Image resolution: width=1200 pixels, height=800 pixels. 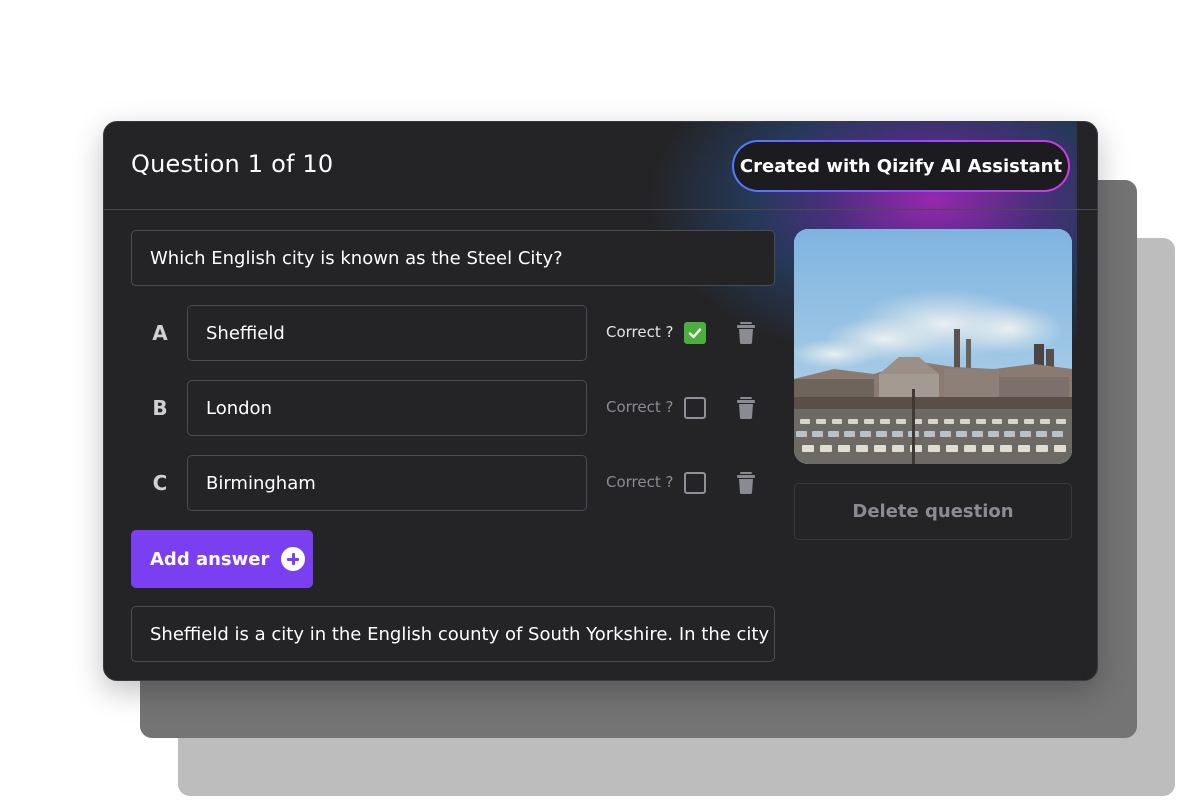 I want to click on answer-input-b: London, so click(x=387, y=408).